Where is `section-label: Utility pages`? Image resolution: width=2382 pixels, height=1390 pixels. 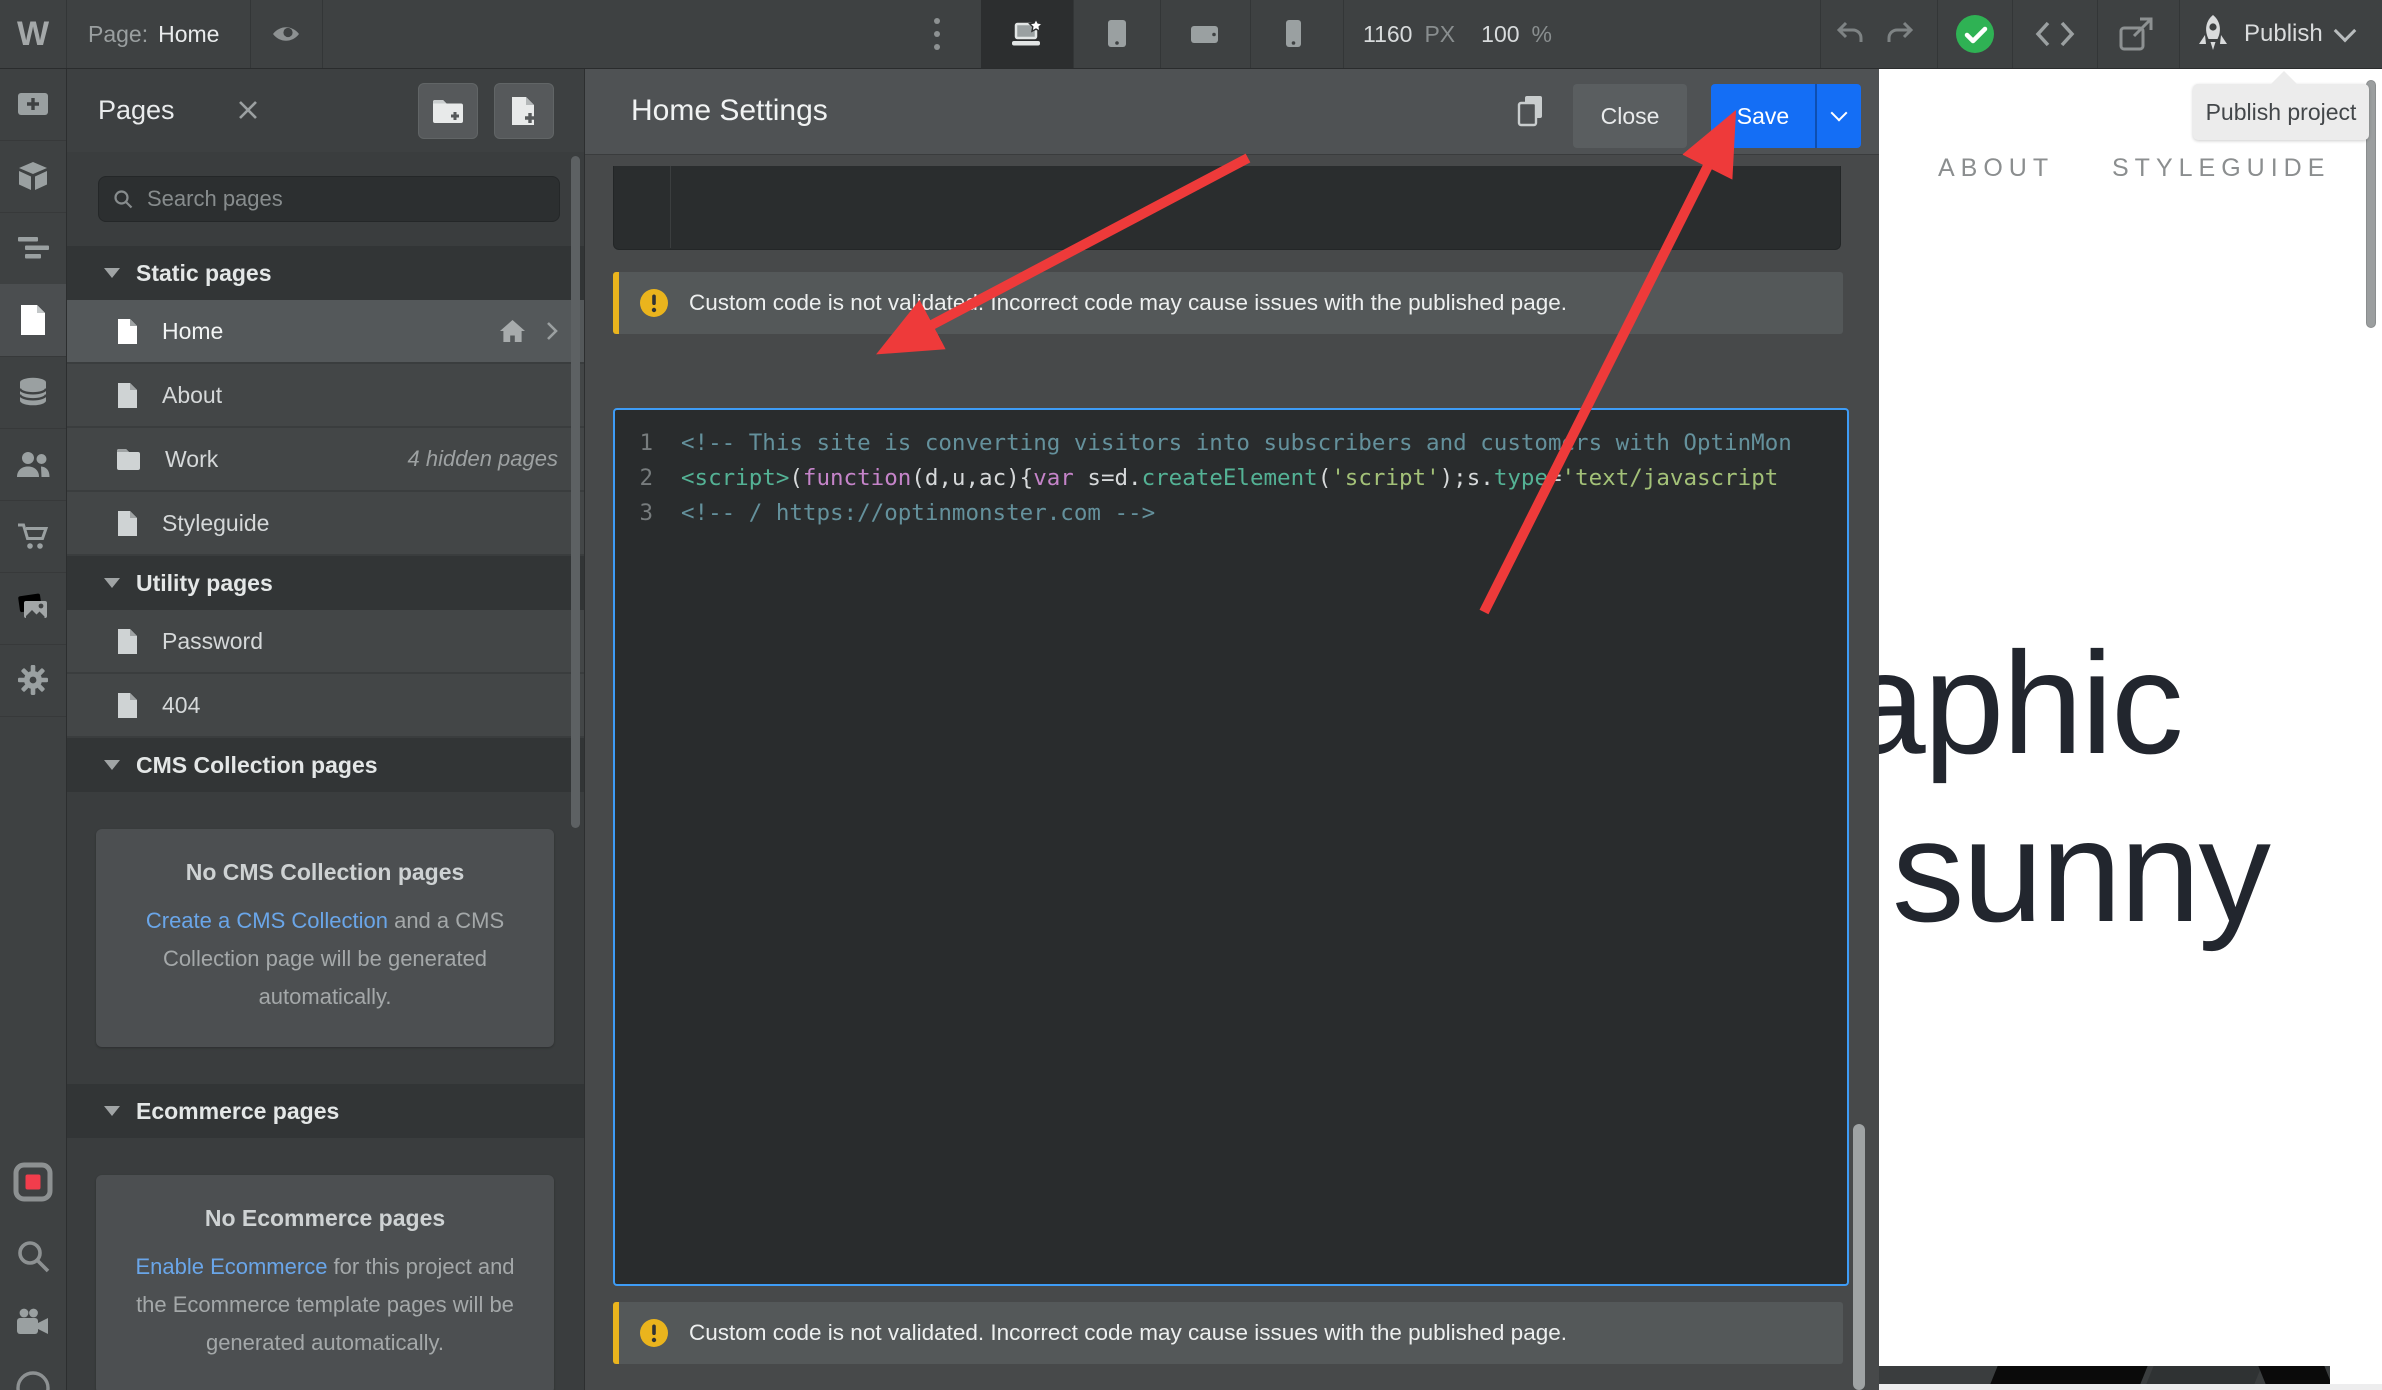 section-label: Utility pages is located at coordinates (204, 582).